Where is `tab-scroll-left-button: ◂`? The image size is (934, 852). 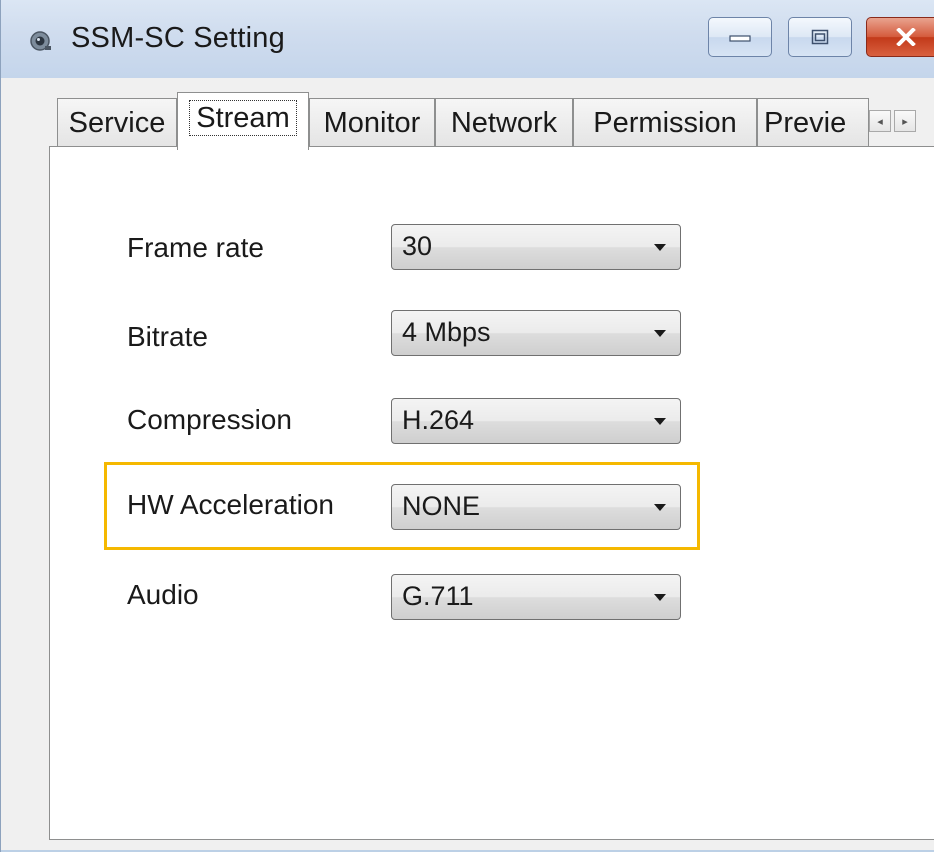
tab-scroll-left-button: ◂ is located at coordinates (880, 121).